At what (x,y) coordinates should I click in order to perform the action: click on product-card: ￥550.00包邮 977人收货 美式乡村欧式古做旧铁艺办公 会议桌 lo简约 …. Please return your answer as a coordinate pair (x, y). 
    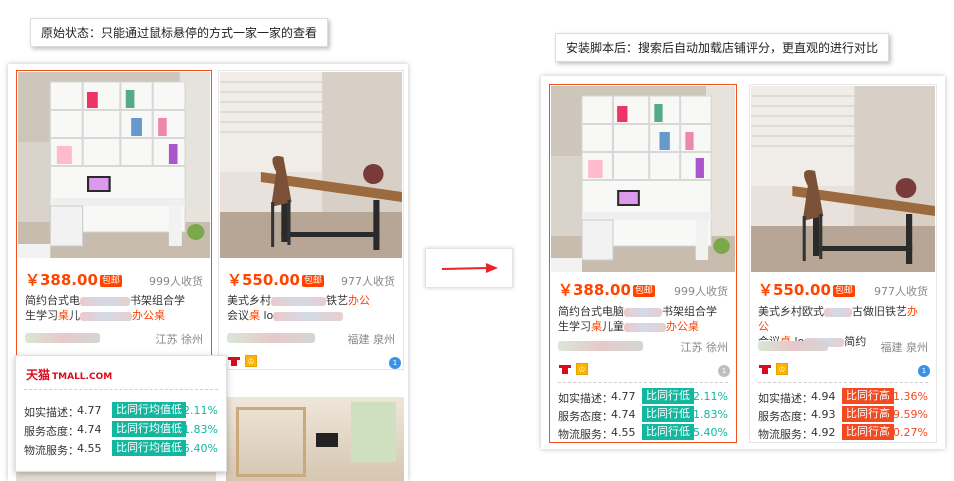
    Looking at the image, I should click on (843, 263).